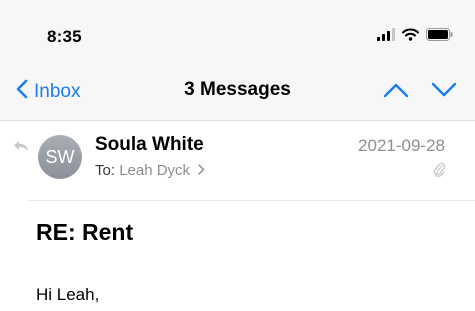  I want to click on body-divider, so click(251, 200).